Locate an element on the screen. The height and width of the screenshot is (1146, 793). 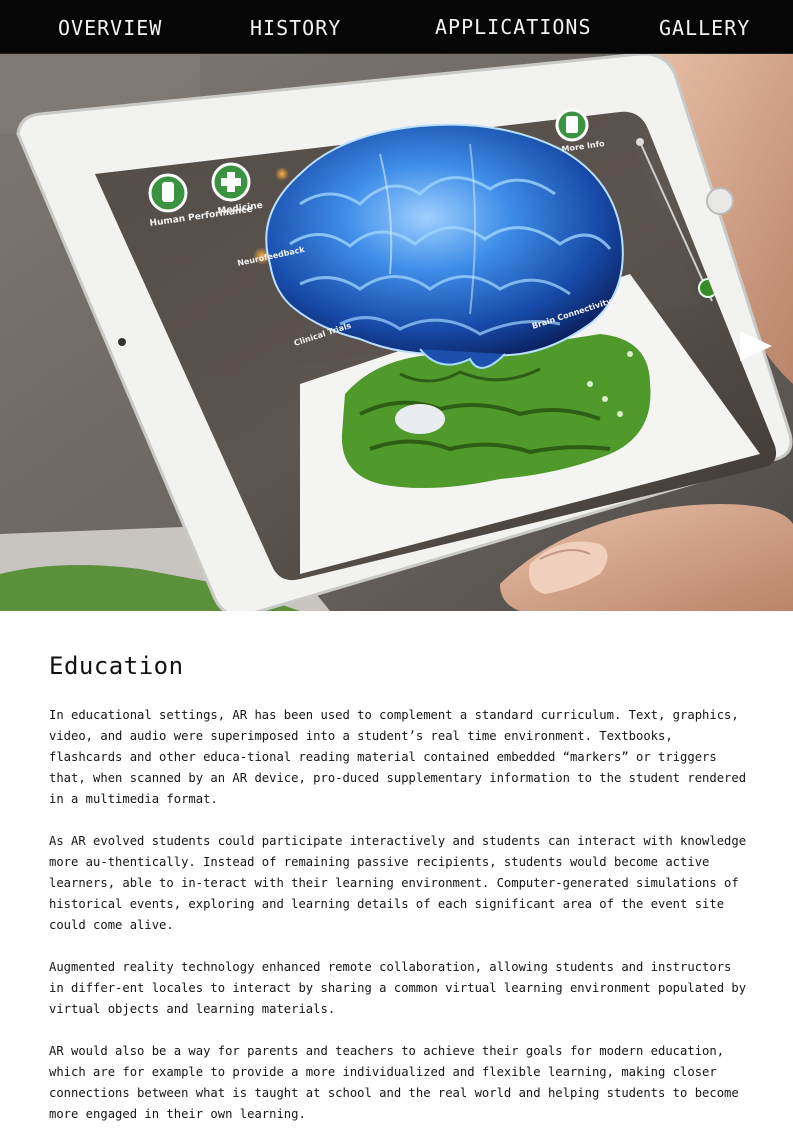
nav-item-gallery: GALLERY is located at coordinates (704, 28).